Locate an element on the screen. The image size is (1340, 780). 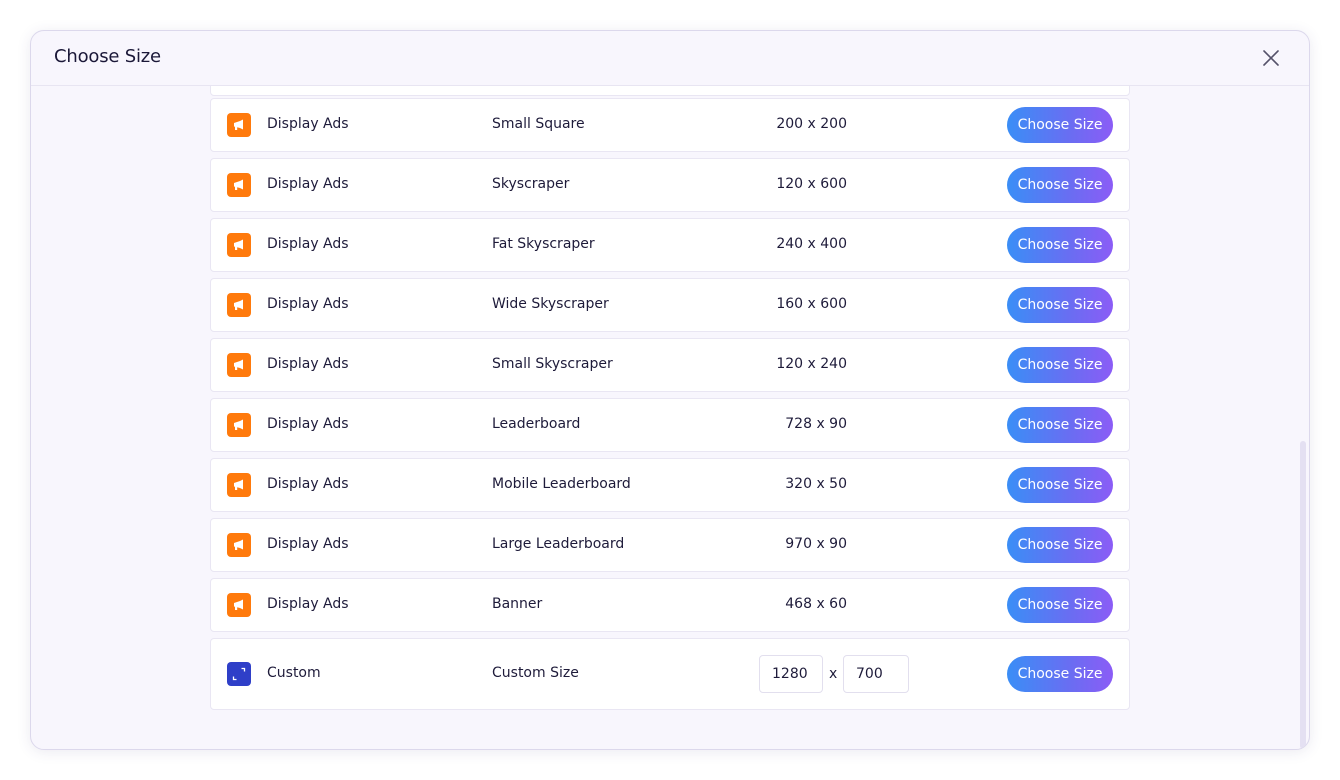
row-size-name: Leaderboard is located at coordinates (536, 424).